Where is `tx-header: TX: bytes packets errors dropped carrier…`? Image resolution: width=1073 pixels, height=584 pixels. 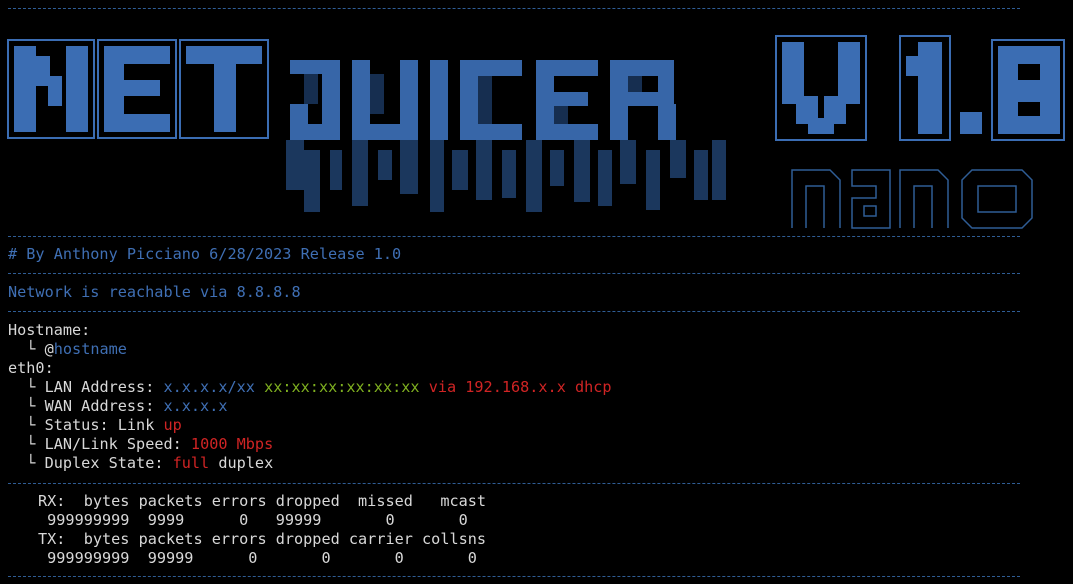
tx-header: TX: bytes packets errors dropped carrier… is located at coordinates (262, 539).